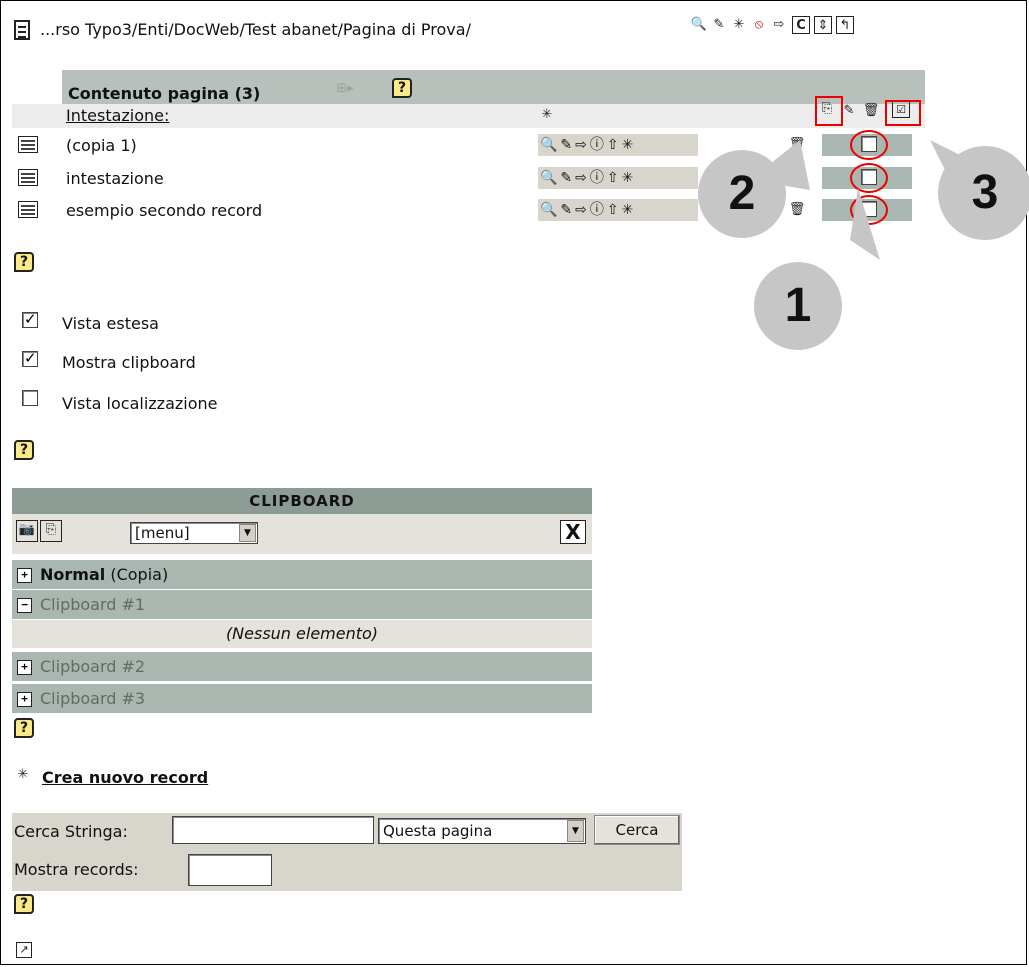 This screenshot has height=967, width=1029. What do you see at coordinates (302, 534) in the screenshot?
I see `clipboard-toolbar` at bounding box center [302, 534].